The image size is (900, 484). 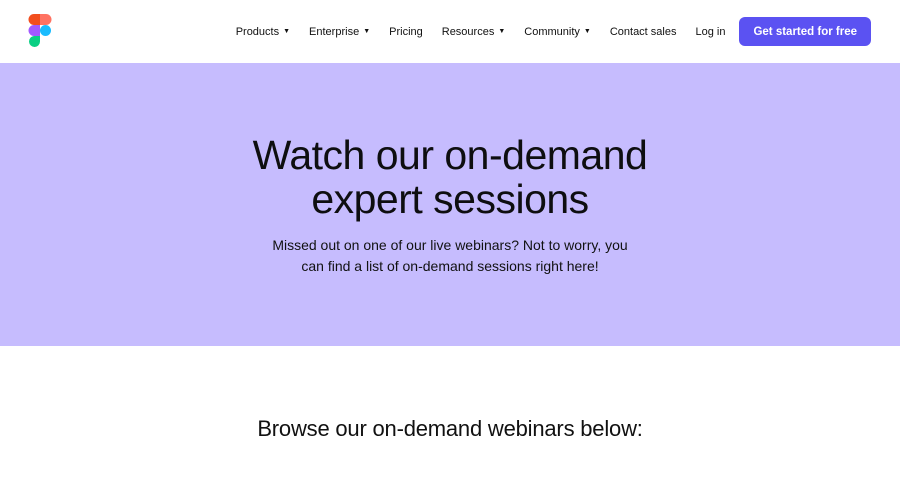 What do you see at coordinates (450, 428) in the screenshot?
I see `browse-heading: Browse our on-demand webinars below:` at bounding box center [450, 428].